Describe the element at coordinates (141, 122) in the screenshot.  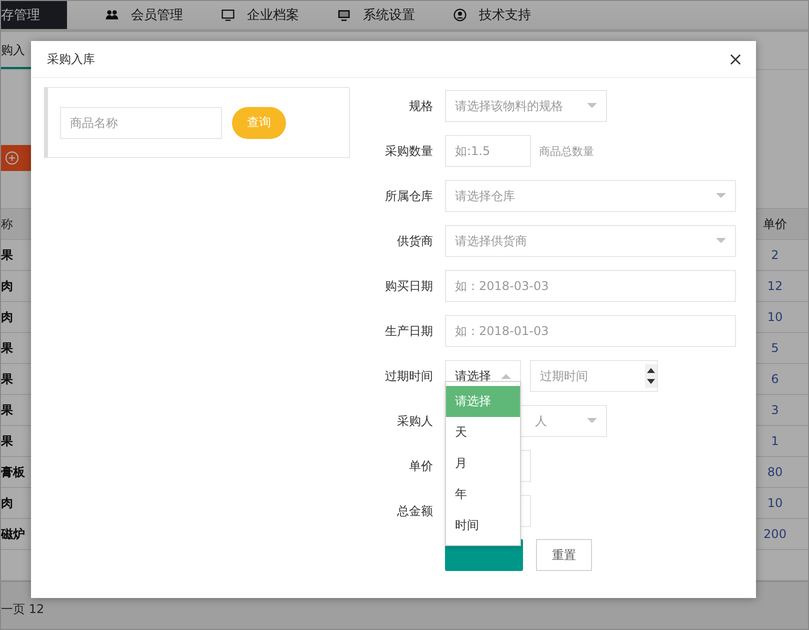
I see `search-field: 商品名称` at that location.